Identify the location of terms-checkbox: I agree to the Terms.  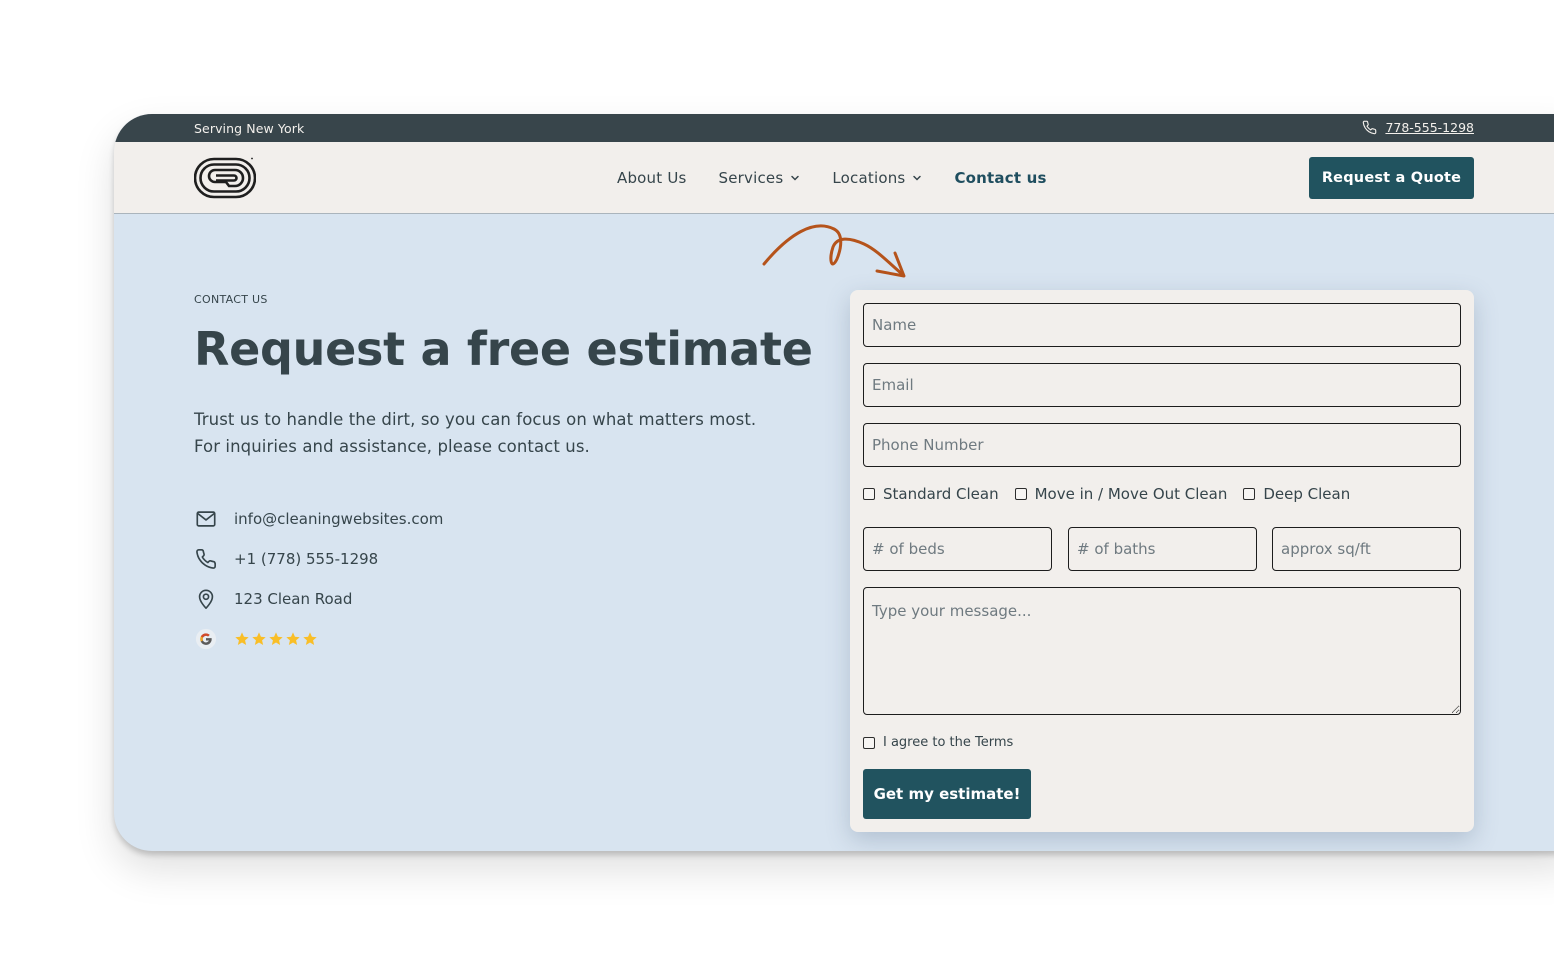
(938, 742).